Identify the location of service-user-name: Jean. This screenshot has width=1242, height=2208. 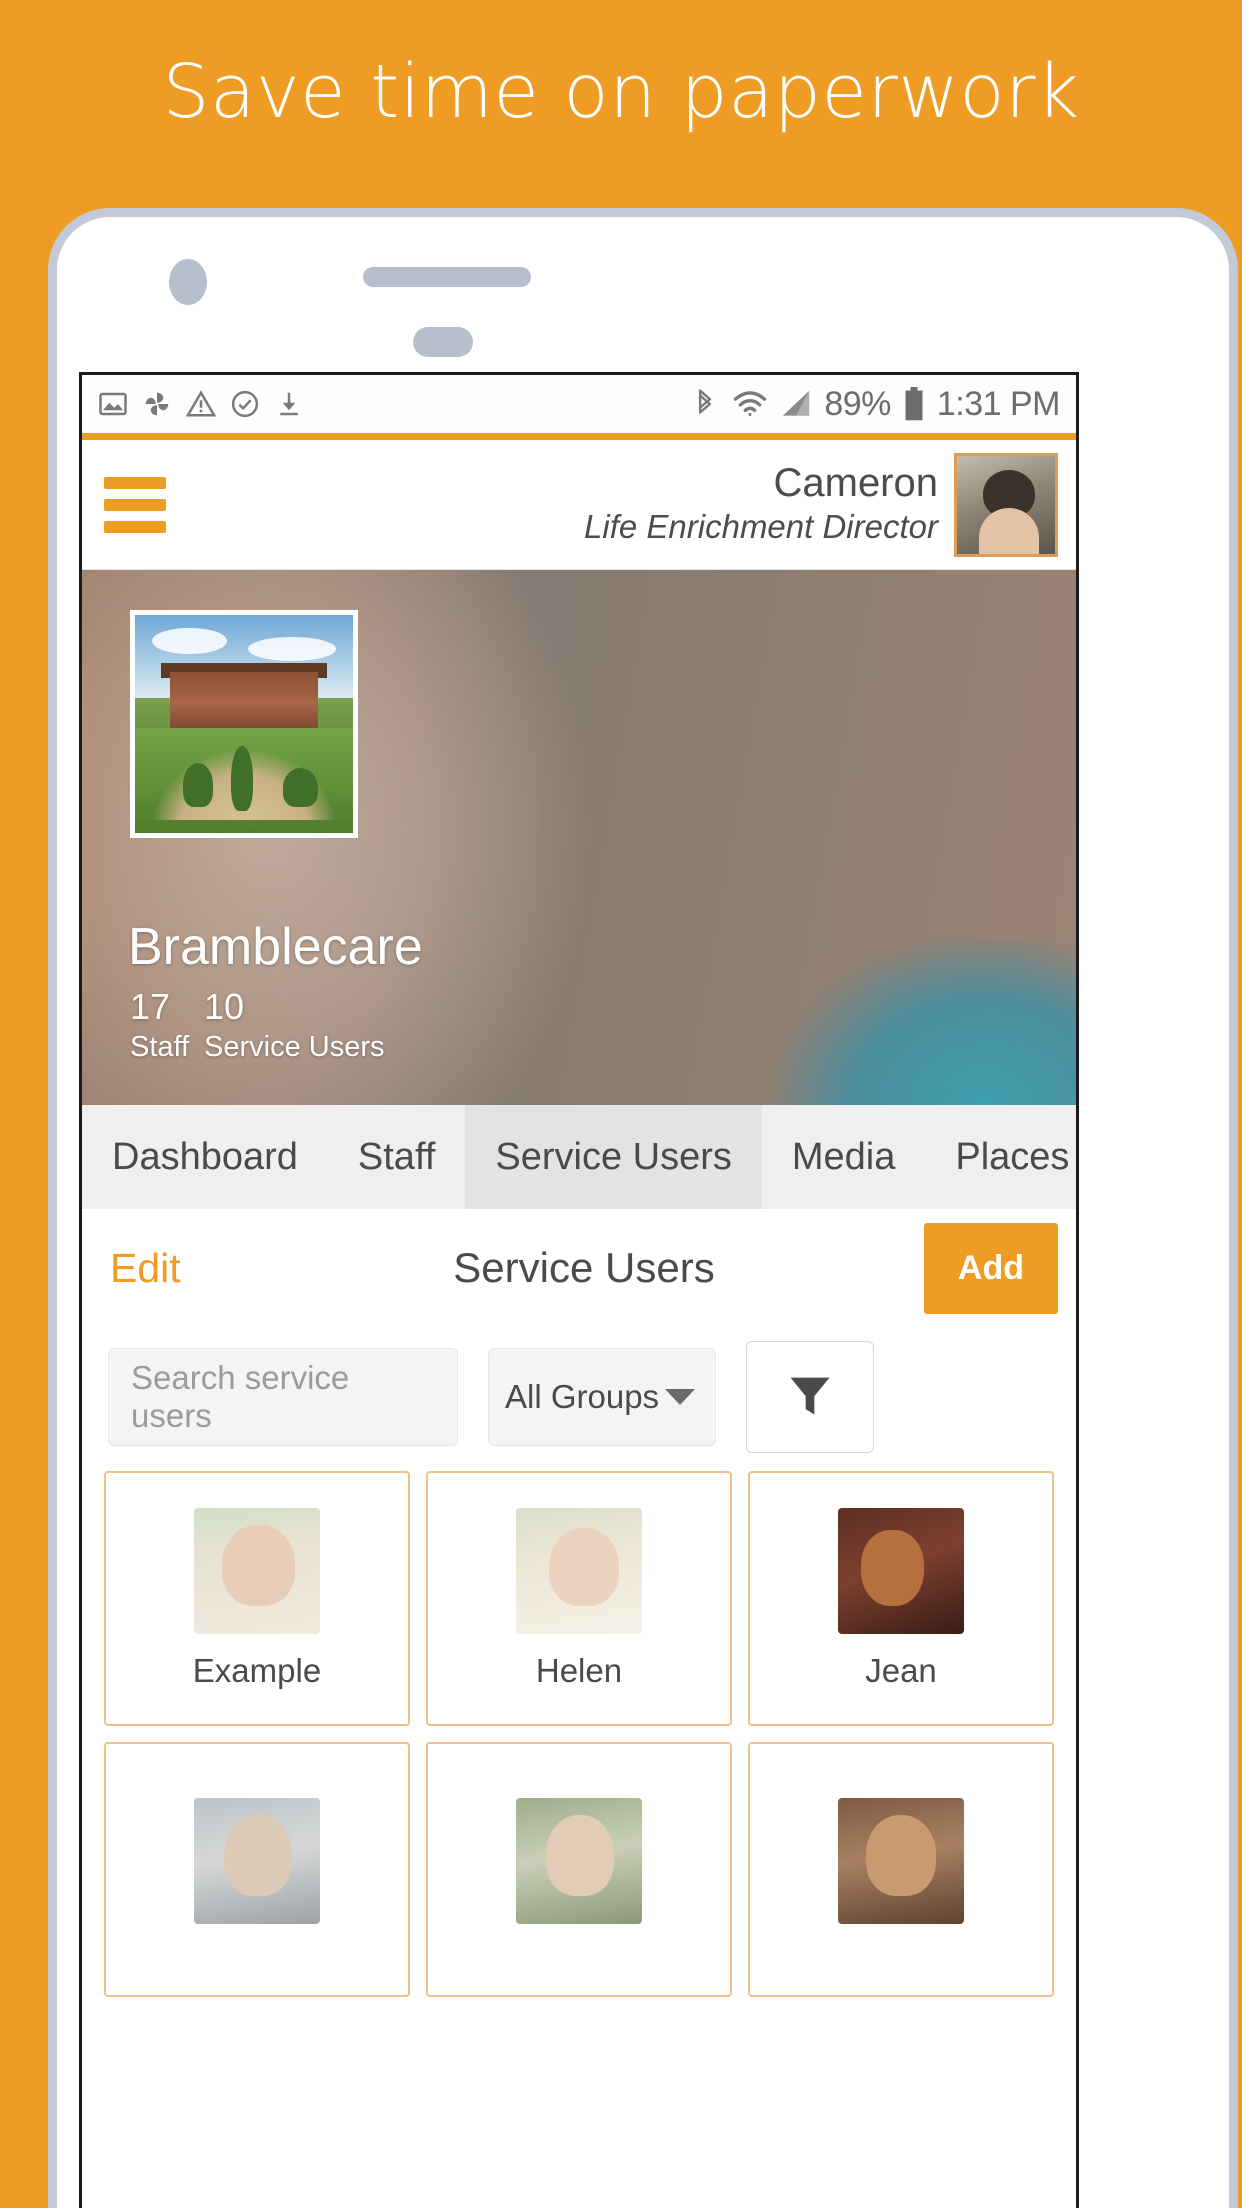
(901, 1670).